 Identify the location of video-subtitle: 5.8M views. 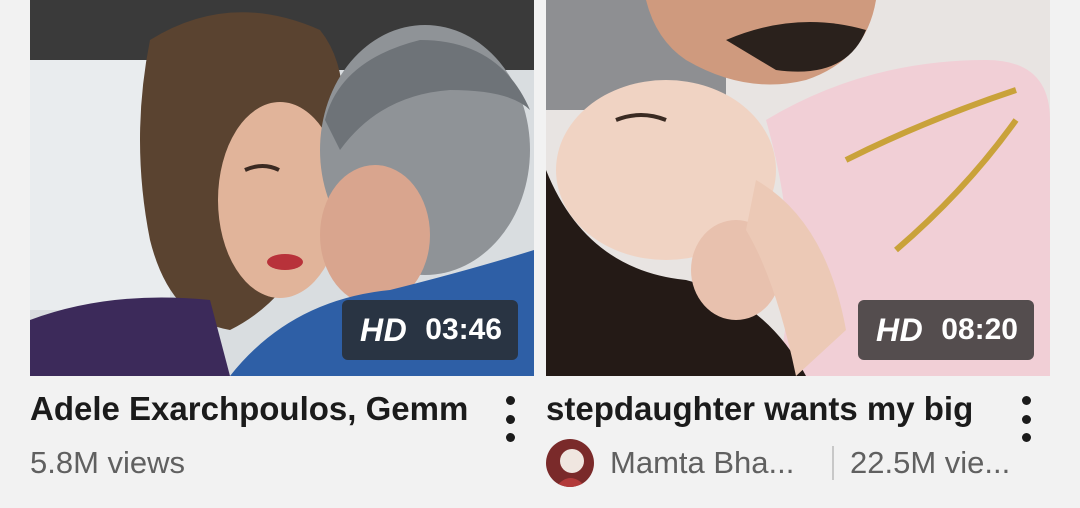
(107, 463).